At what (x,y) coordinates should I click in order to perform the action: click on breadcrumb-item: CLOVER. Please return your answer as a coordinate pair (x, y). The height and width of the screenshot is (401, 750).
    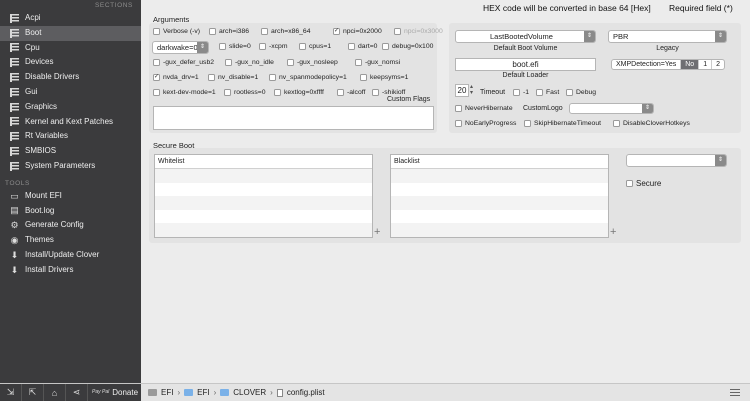
    Looking at the image, I should click on (249, 392).